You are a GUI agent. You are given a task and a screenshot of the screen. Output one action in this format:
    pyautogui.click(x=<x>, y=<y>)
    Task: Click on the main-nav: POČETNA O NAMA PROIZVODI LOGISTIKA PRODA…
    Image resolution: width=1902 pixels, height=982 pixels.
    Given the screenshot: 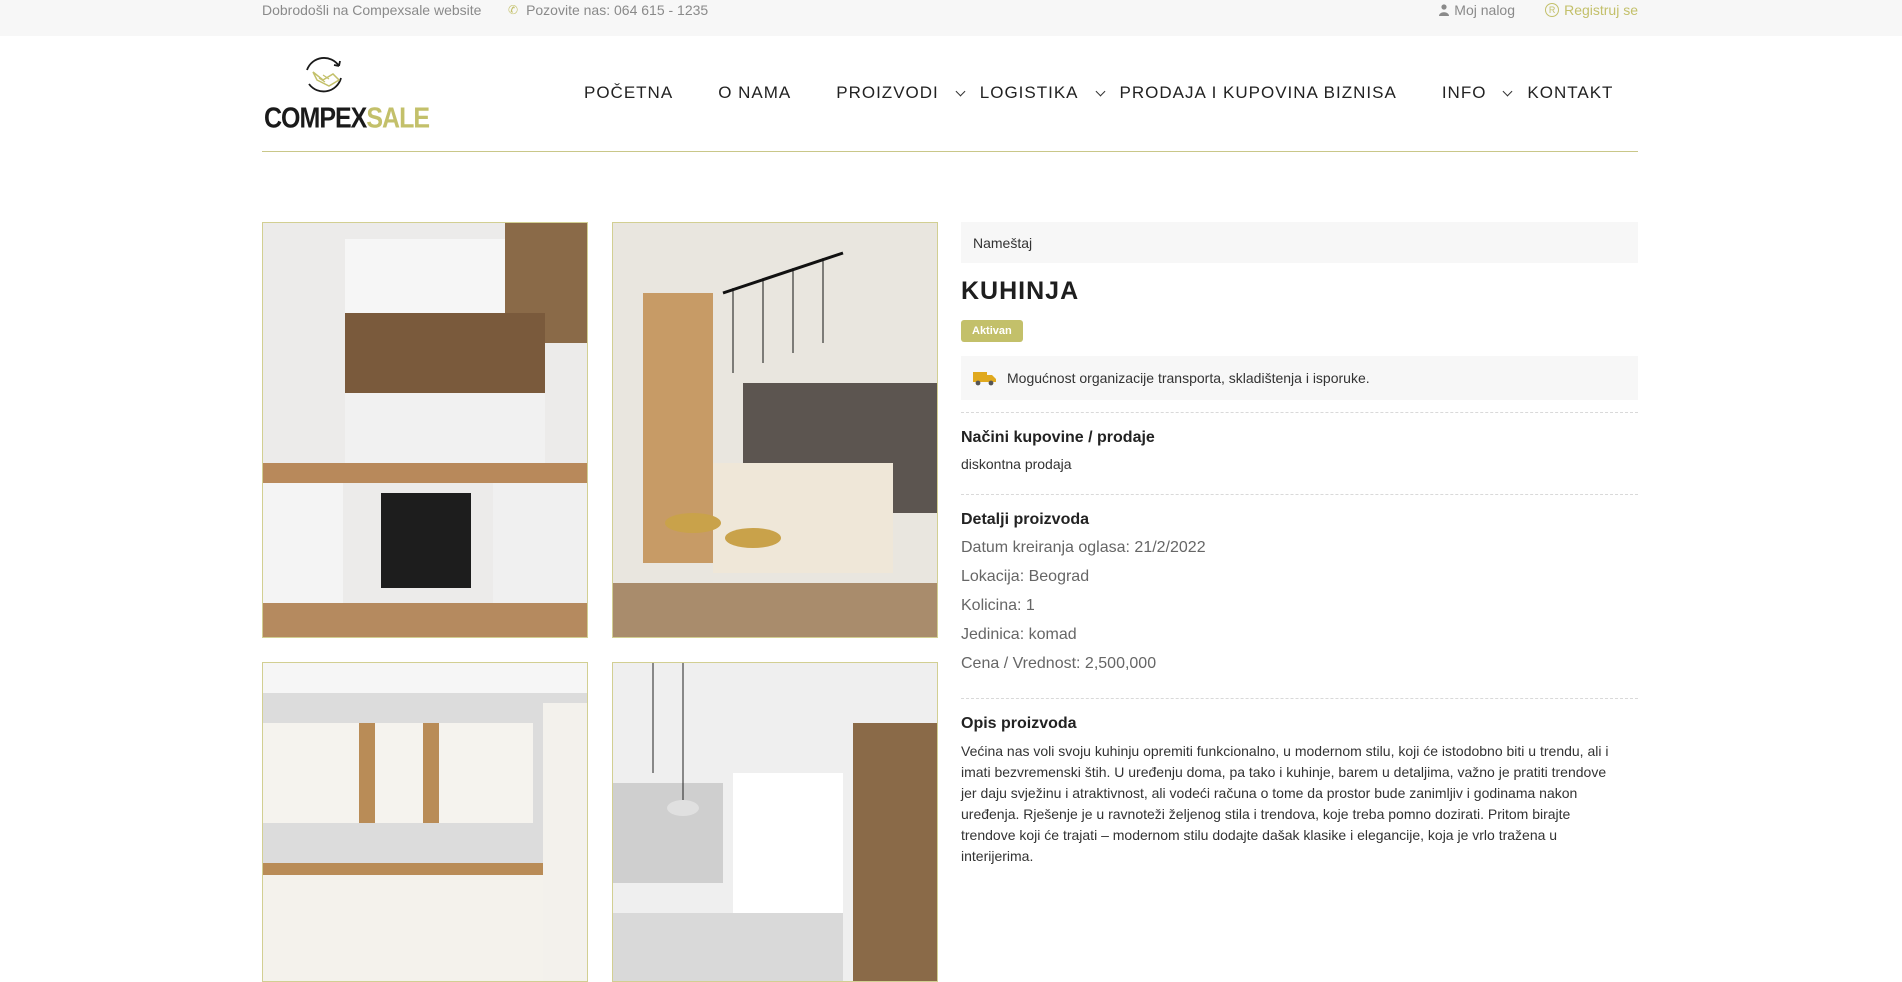 What is the action you would take?
    pyautogui.click(x=1098, y=93)
    